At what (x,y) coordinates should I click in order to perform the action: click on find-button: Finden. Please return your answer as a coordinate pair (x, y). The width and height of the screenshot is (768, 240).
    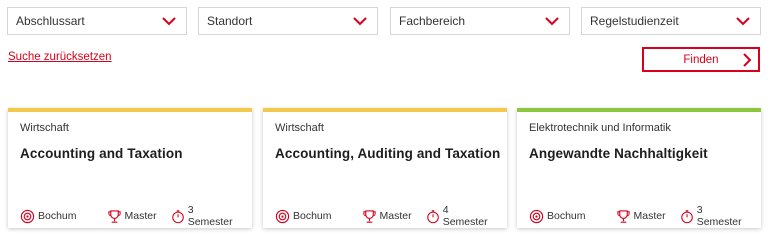
    Looking at the image, I should click on (701, 59).